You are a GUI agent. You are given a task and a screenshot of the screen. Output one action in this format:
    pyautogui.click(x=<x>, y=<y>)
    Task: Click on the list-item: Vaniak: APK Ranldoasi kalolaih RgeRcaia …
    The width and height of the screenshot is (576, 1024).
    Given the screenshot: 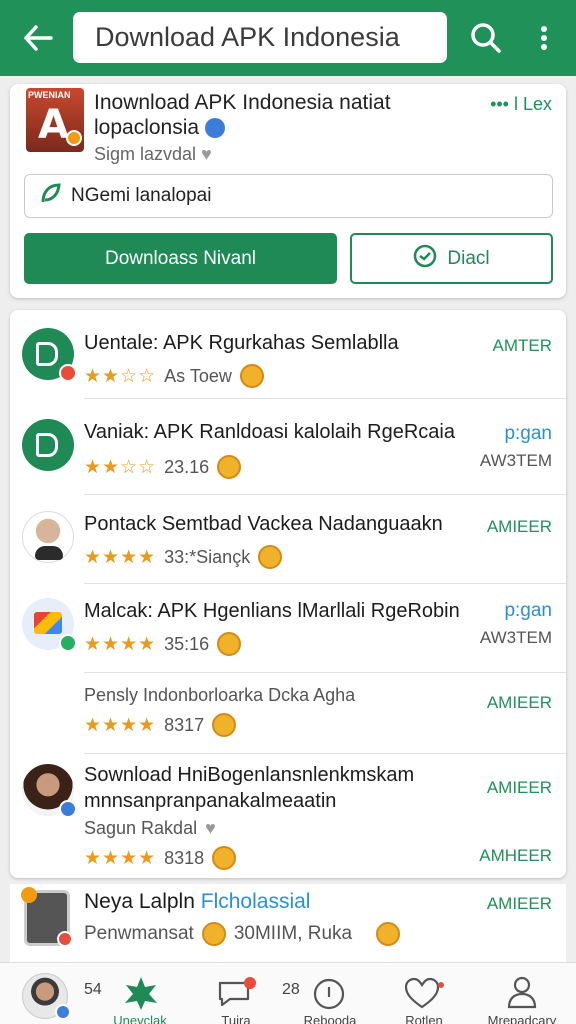 What is the action you would take?
    pyautogui.click(x=288, y=446)
    